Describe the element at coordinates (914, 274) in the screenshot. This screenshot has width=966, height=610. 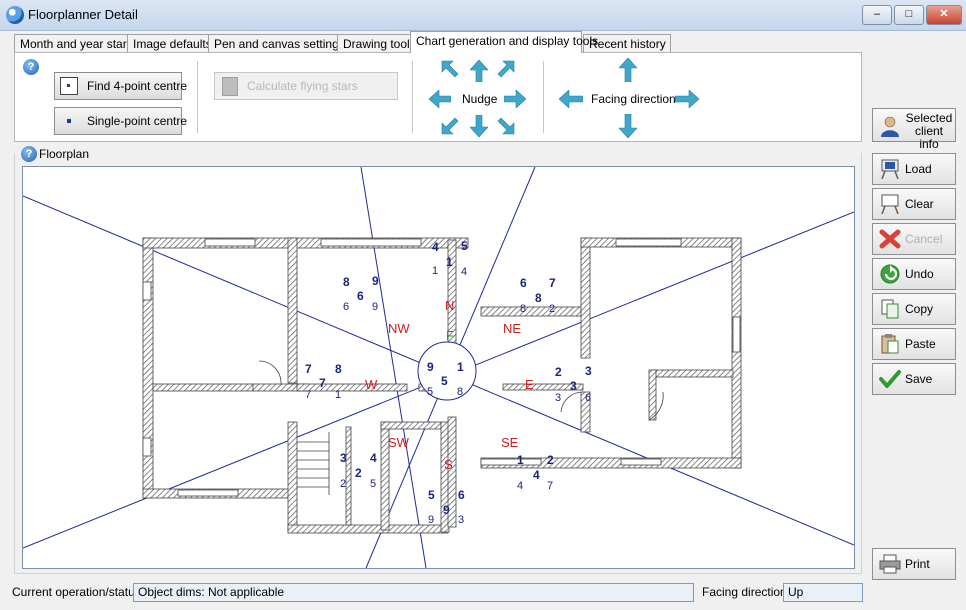
I see `undo-button: Undo` at that location.